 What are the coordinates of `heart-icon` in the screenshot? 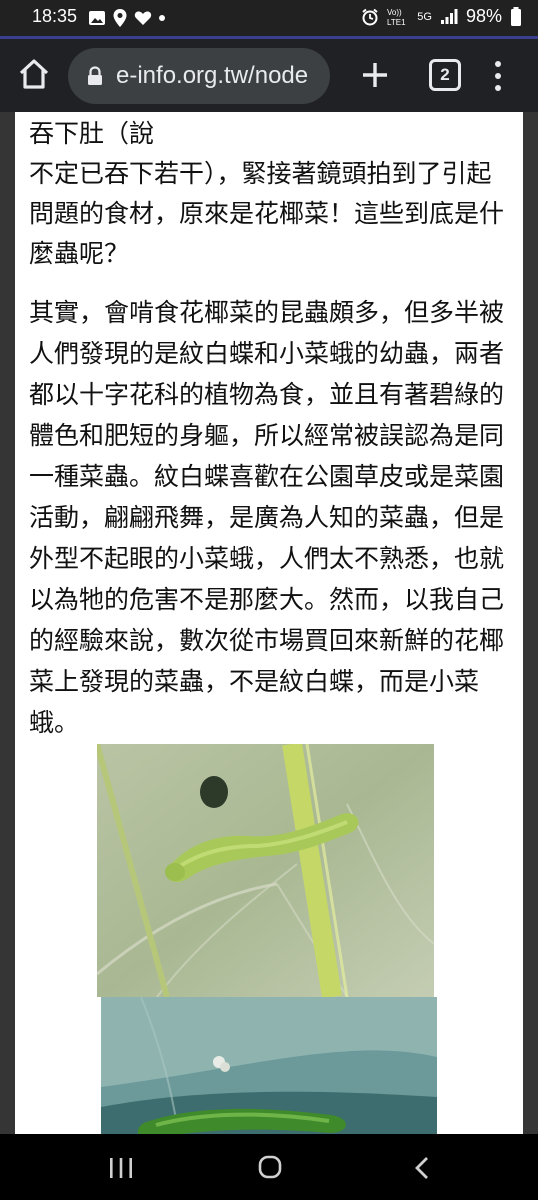 It's located at (143, 18).